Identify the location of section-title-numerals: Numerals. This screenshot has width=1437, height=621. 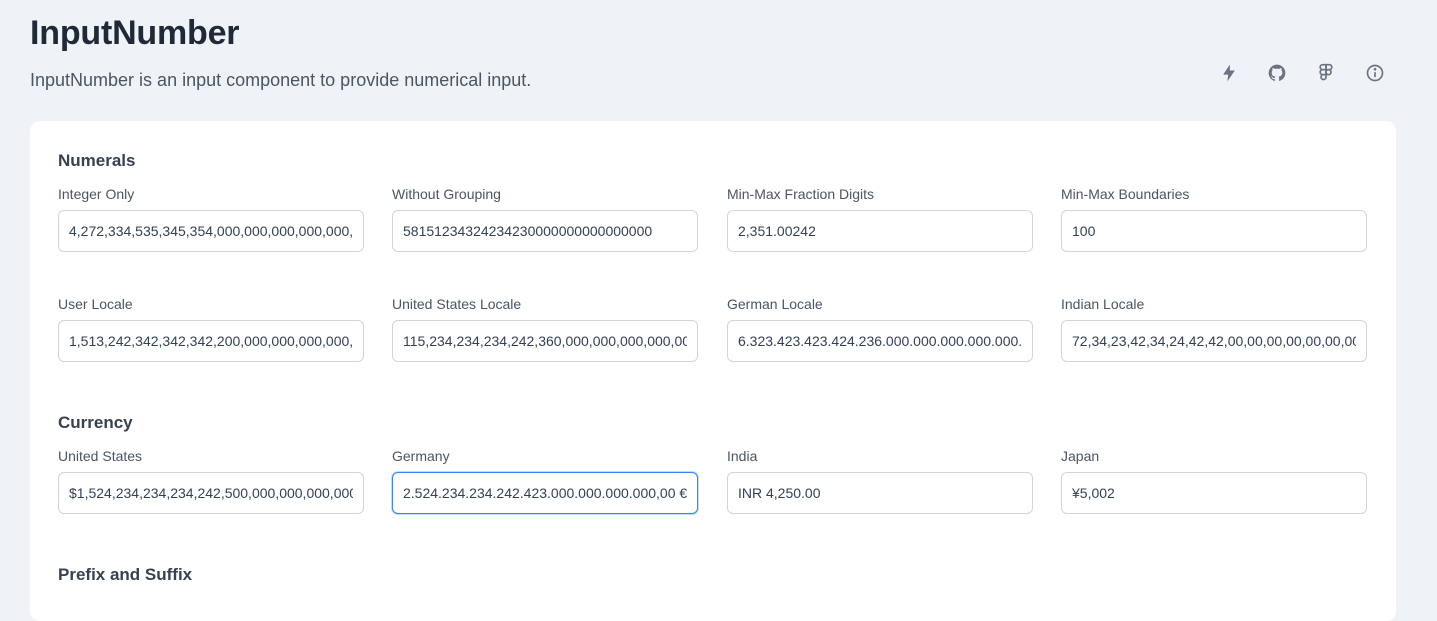
(97, 160).